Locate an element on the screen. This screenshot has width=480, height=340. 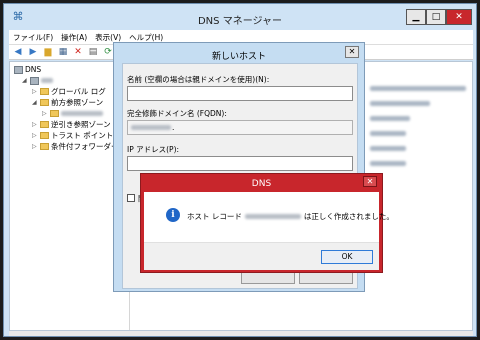
menu-help: ヘルプ(H) is located at coordinates (146, 37).